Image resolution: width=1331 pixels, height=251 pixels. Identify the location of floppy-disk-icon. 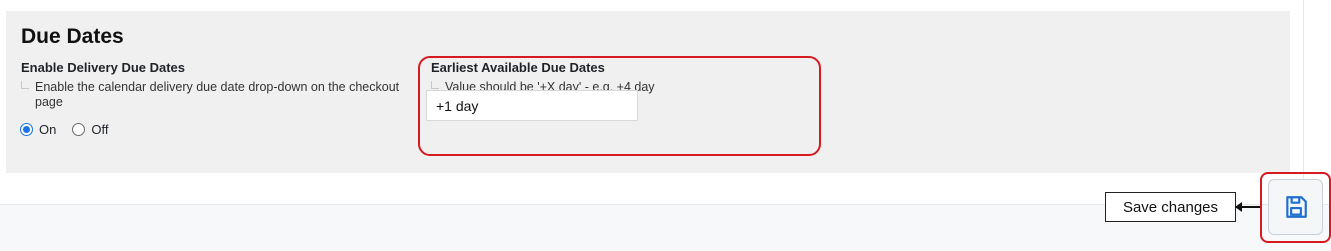
(1296, 207).